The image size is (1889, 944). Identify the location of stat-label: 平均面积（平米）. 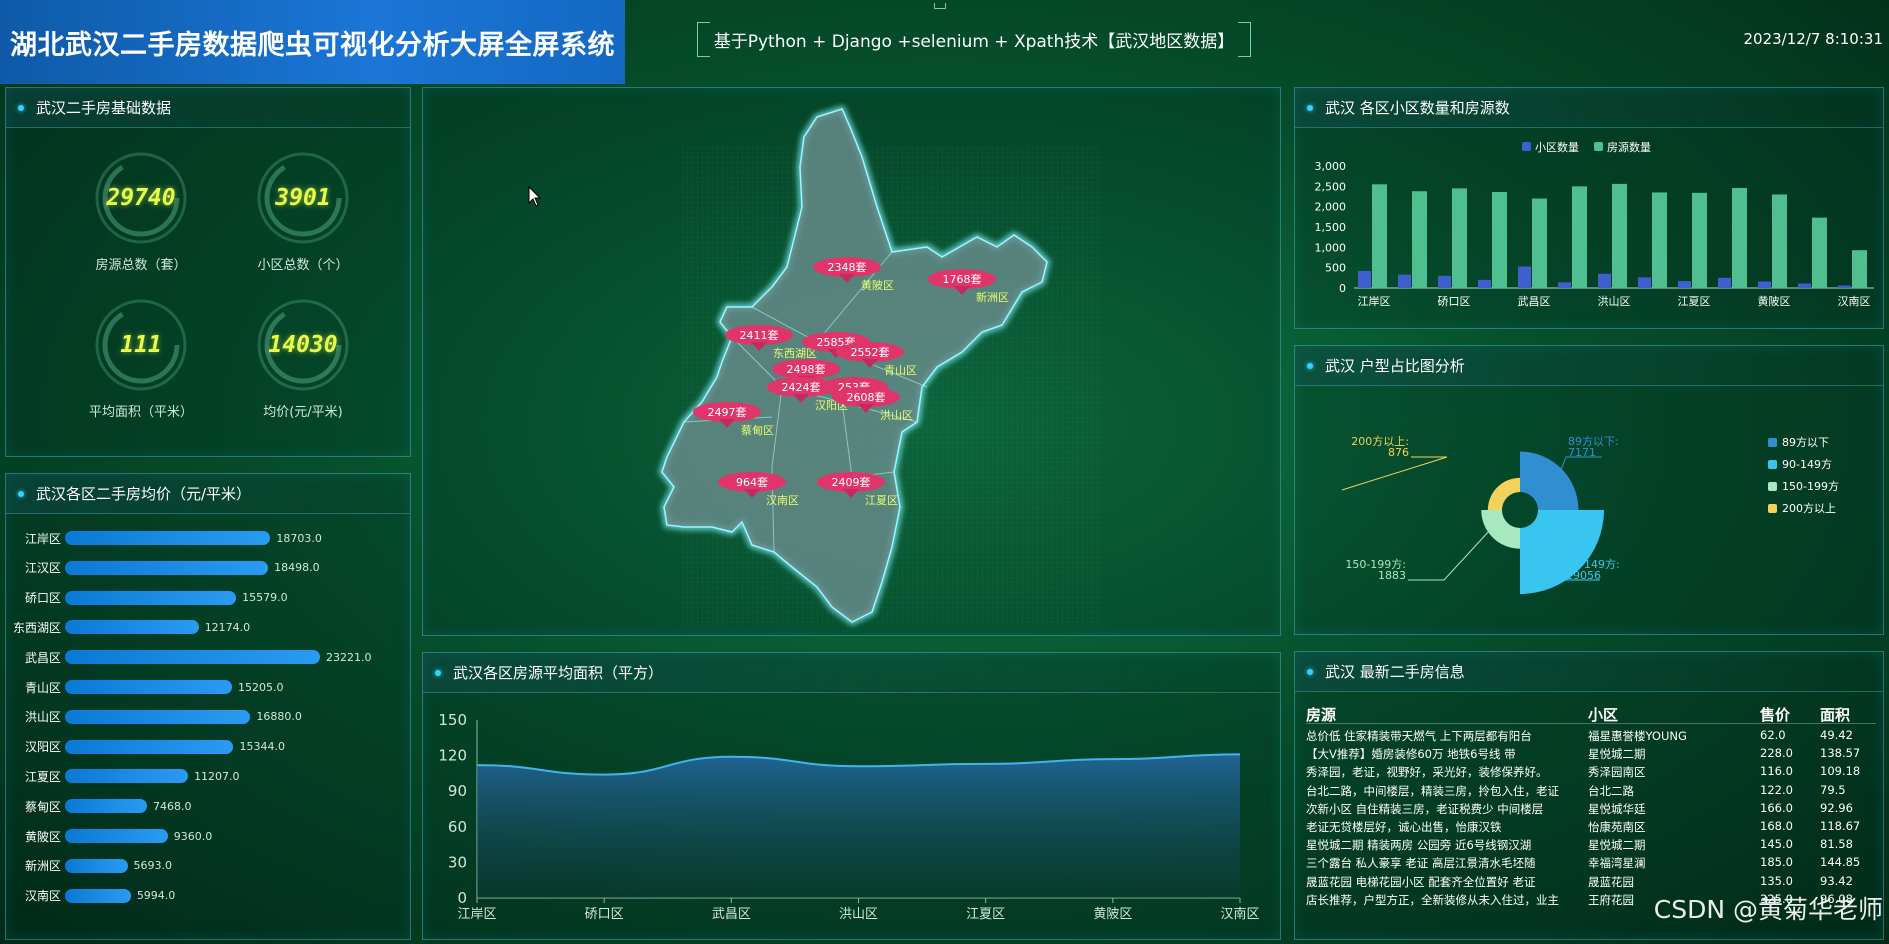
(140, 412).